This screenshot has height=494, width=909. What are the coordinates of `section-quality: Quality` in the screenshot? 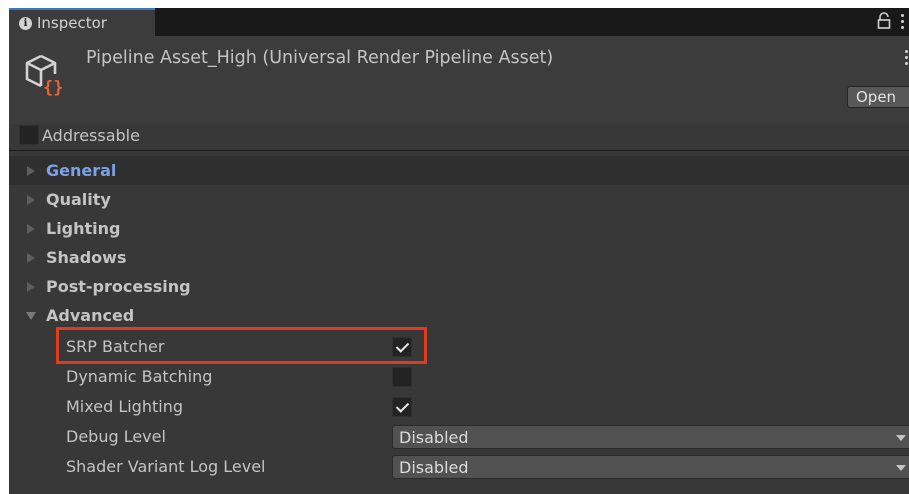 It's located at (459, 199).